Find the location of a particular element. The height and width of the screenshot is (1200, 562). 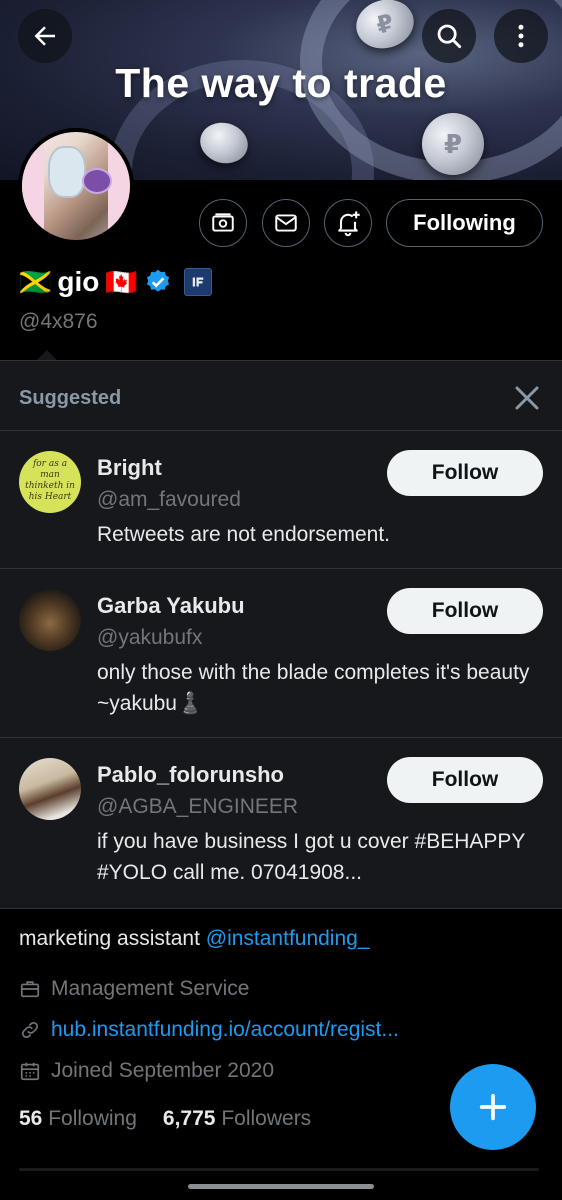

money-icon is located at coordinates (223, 222).